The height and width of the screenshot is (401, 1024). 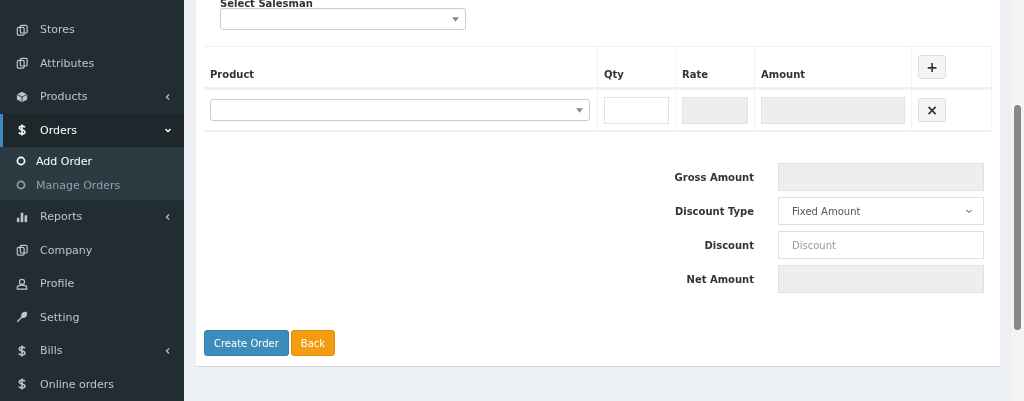 What do you see at coordinates (881, 211) in the screenshot?
I see `discount-type-select: Fixed Amount` at bounding box center [881, 211].